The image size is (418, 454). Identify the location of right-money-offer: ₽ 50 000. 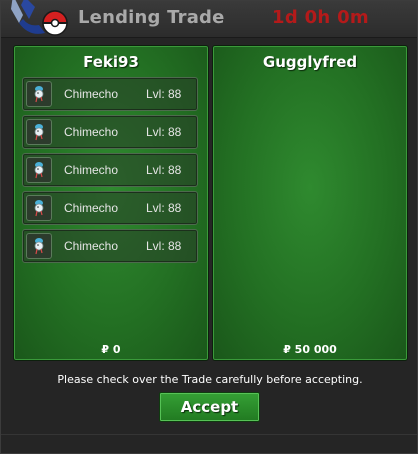
(310, 349).